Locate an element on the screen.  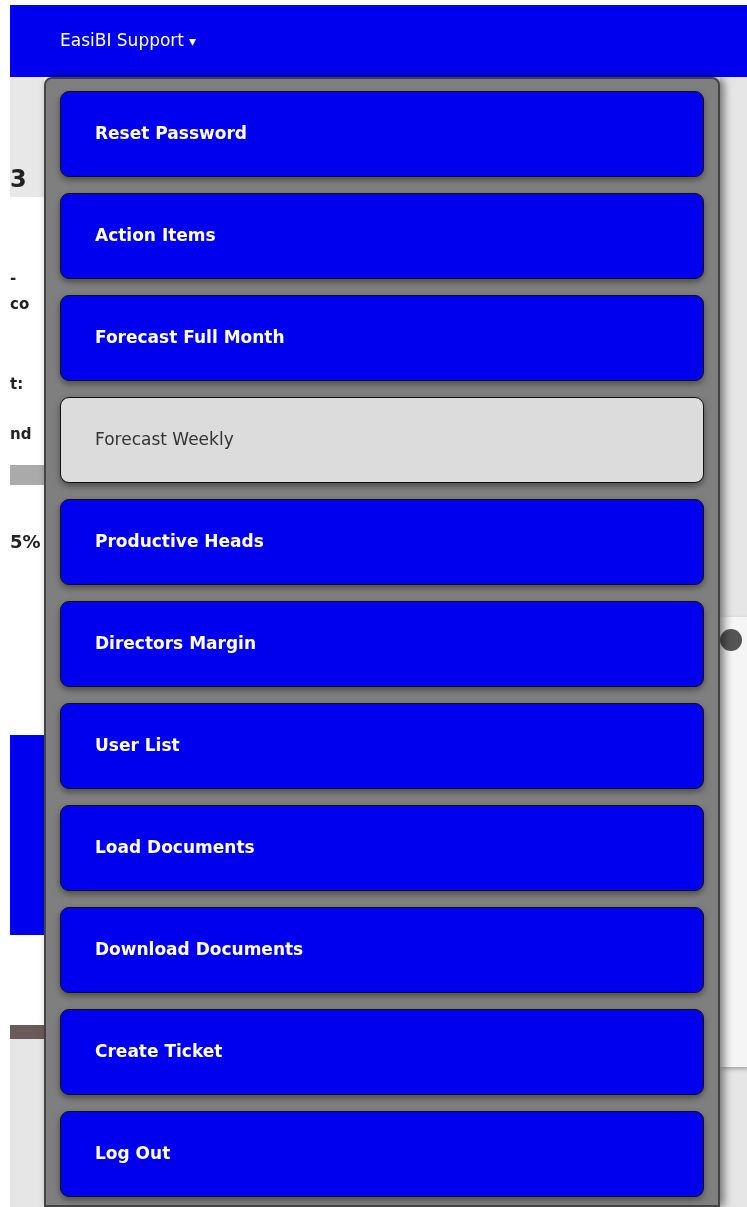
stat-label: co is located at coordinates (20, 304).